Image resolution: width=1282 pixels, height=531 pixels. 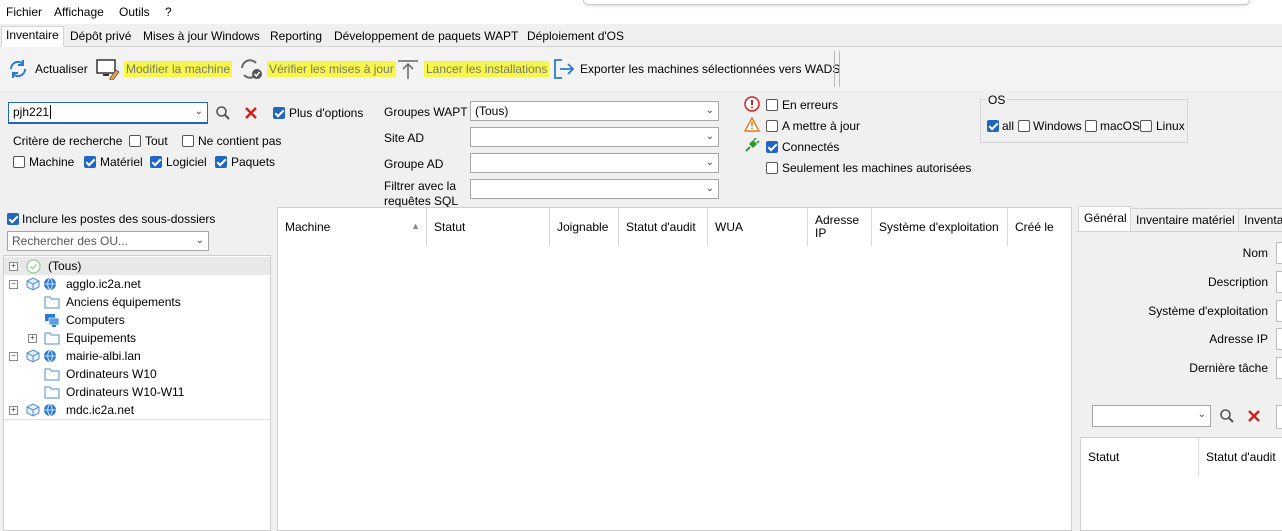 What do you see at coordinates (137, 266) in the screenshot?
I see `tree-item-all: + (Tous)` at bounding box center [137, 266].